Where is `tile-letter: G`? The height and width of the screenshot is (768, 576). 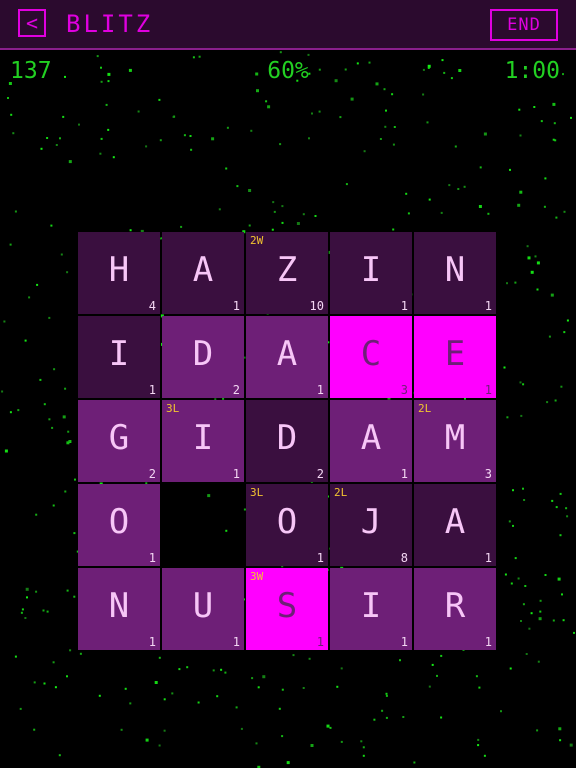
tile-letter: G is located at coordinates (119, 438).